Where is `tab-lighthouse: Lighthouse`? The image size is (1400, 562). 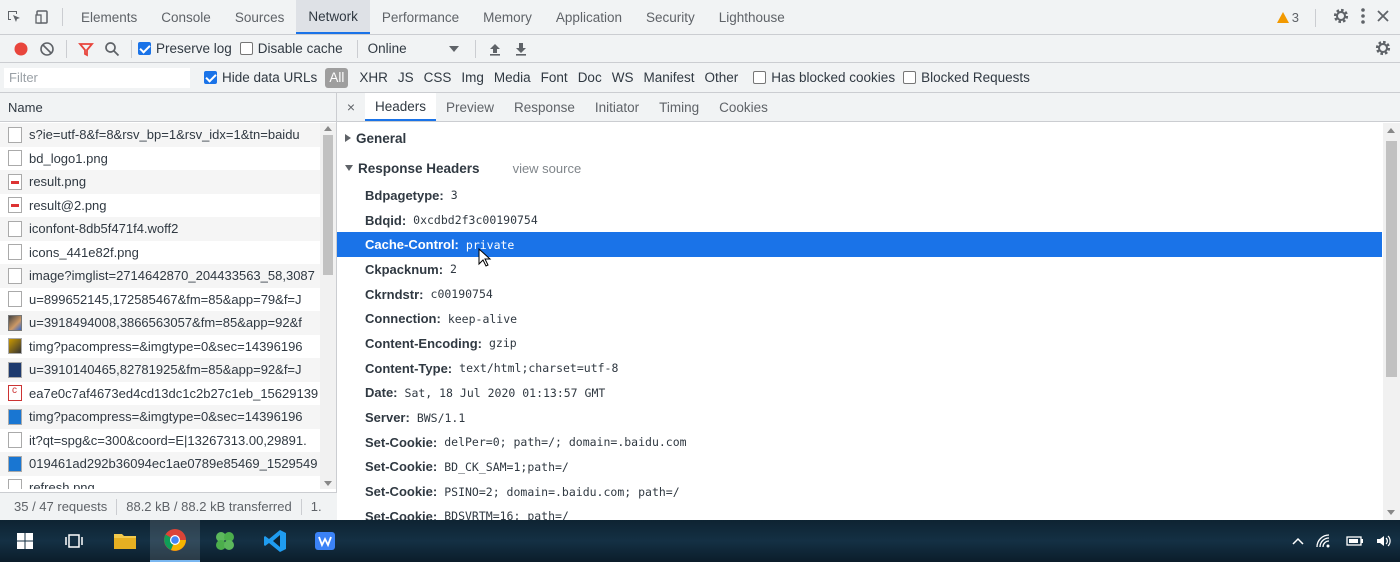 tab-lighthouse: Lighthouse is located at coordinates (752, 17).